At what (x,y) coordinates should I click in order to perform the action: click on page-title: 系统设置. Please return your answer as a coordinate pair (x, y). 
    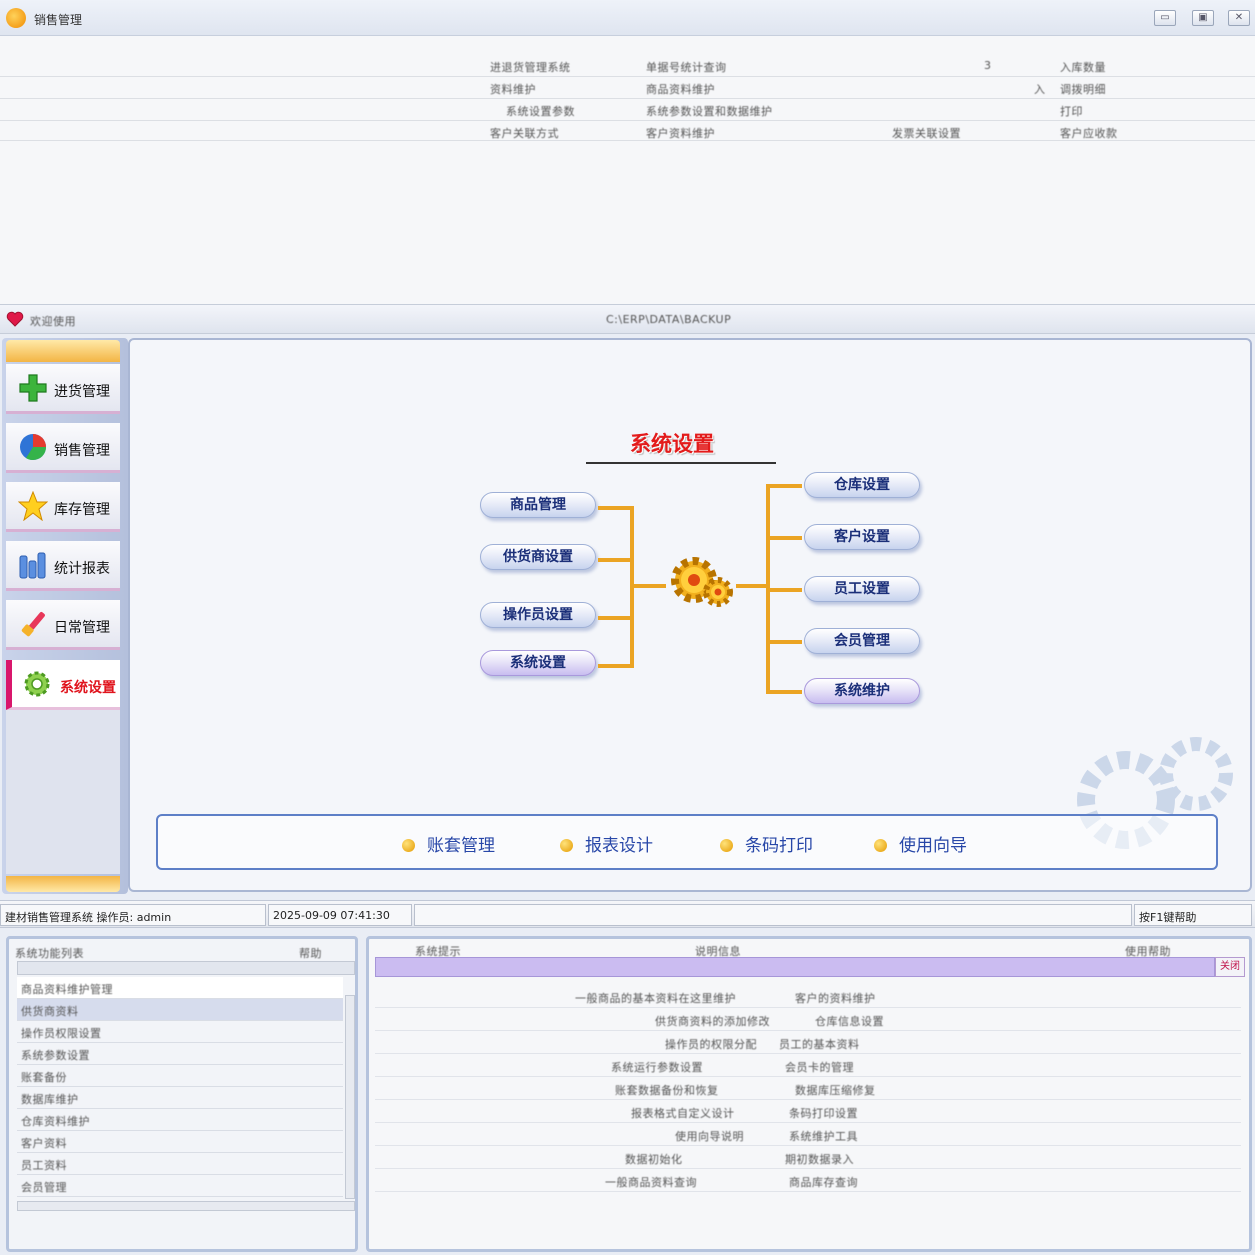
    Looking at the image, I should click on (672, 444).